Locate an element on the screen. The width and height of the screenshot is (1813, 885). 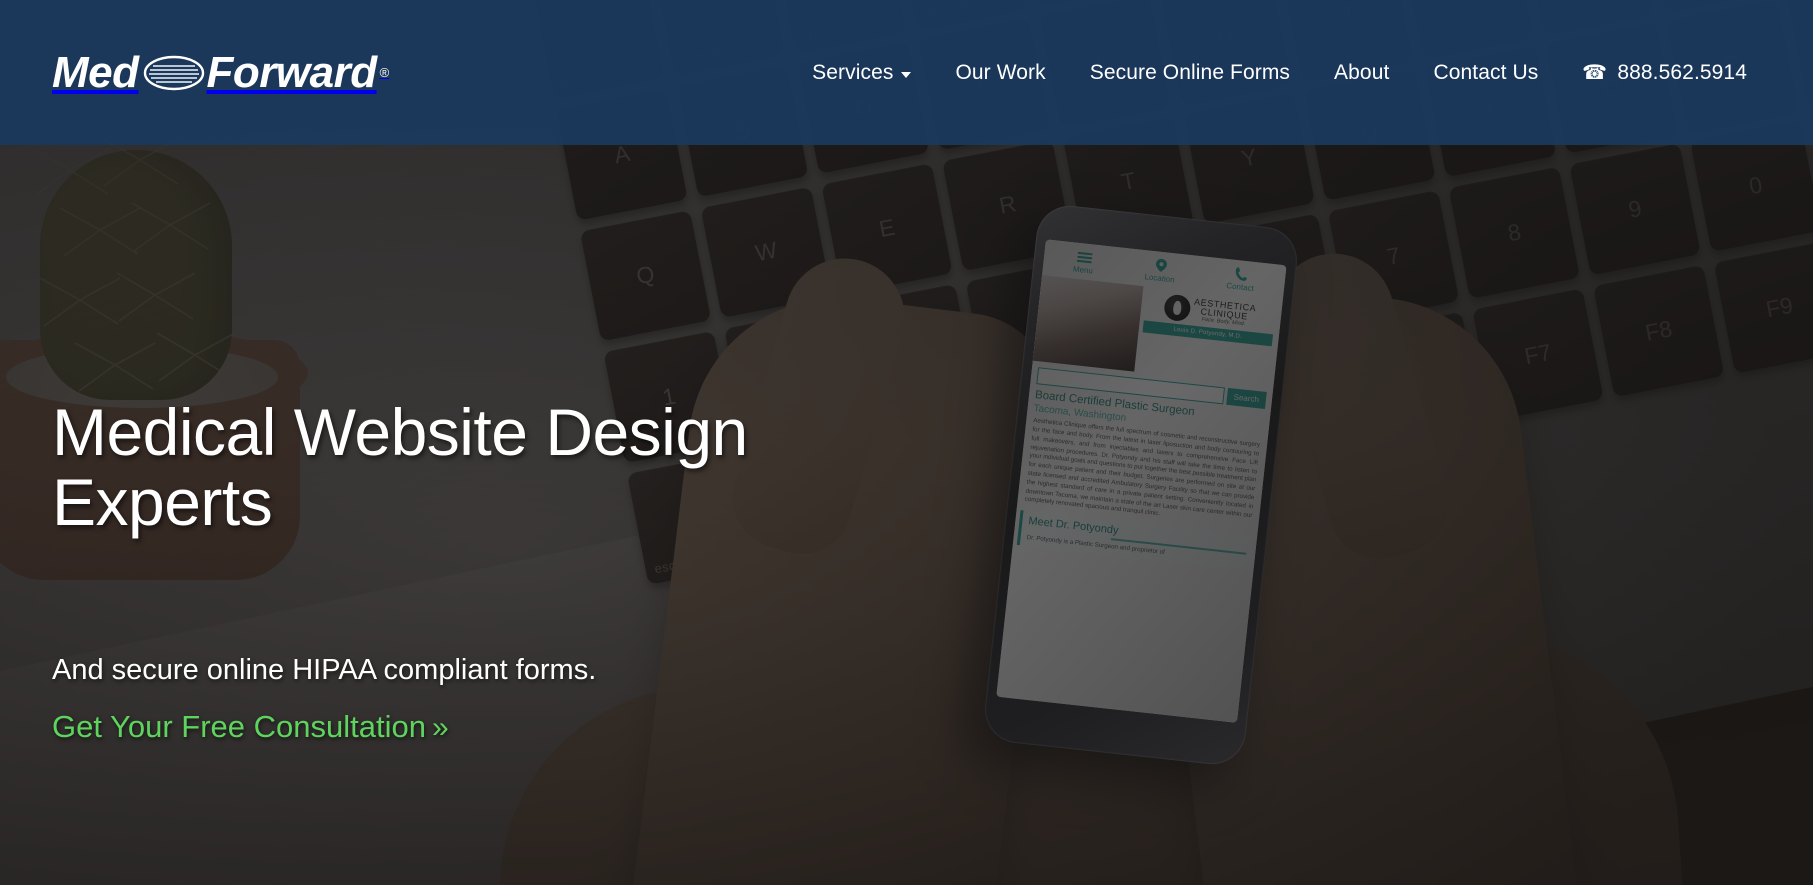
hero-title-line1: Medical Website Design is located at coordinates (400, 432).